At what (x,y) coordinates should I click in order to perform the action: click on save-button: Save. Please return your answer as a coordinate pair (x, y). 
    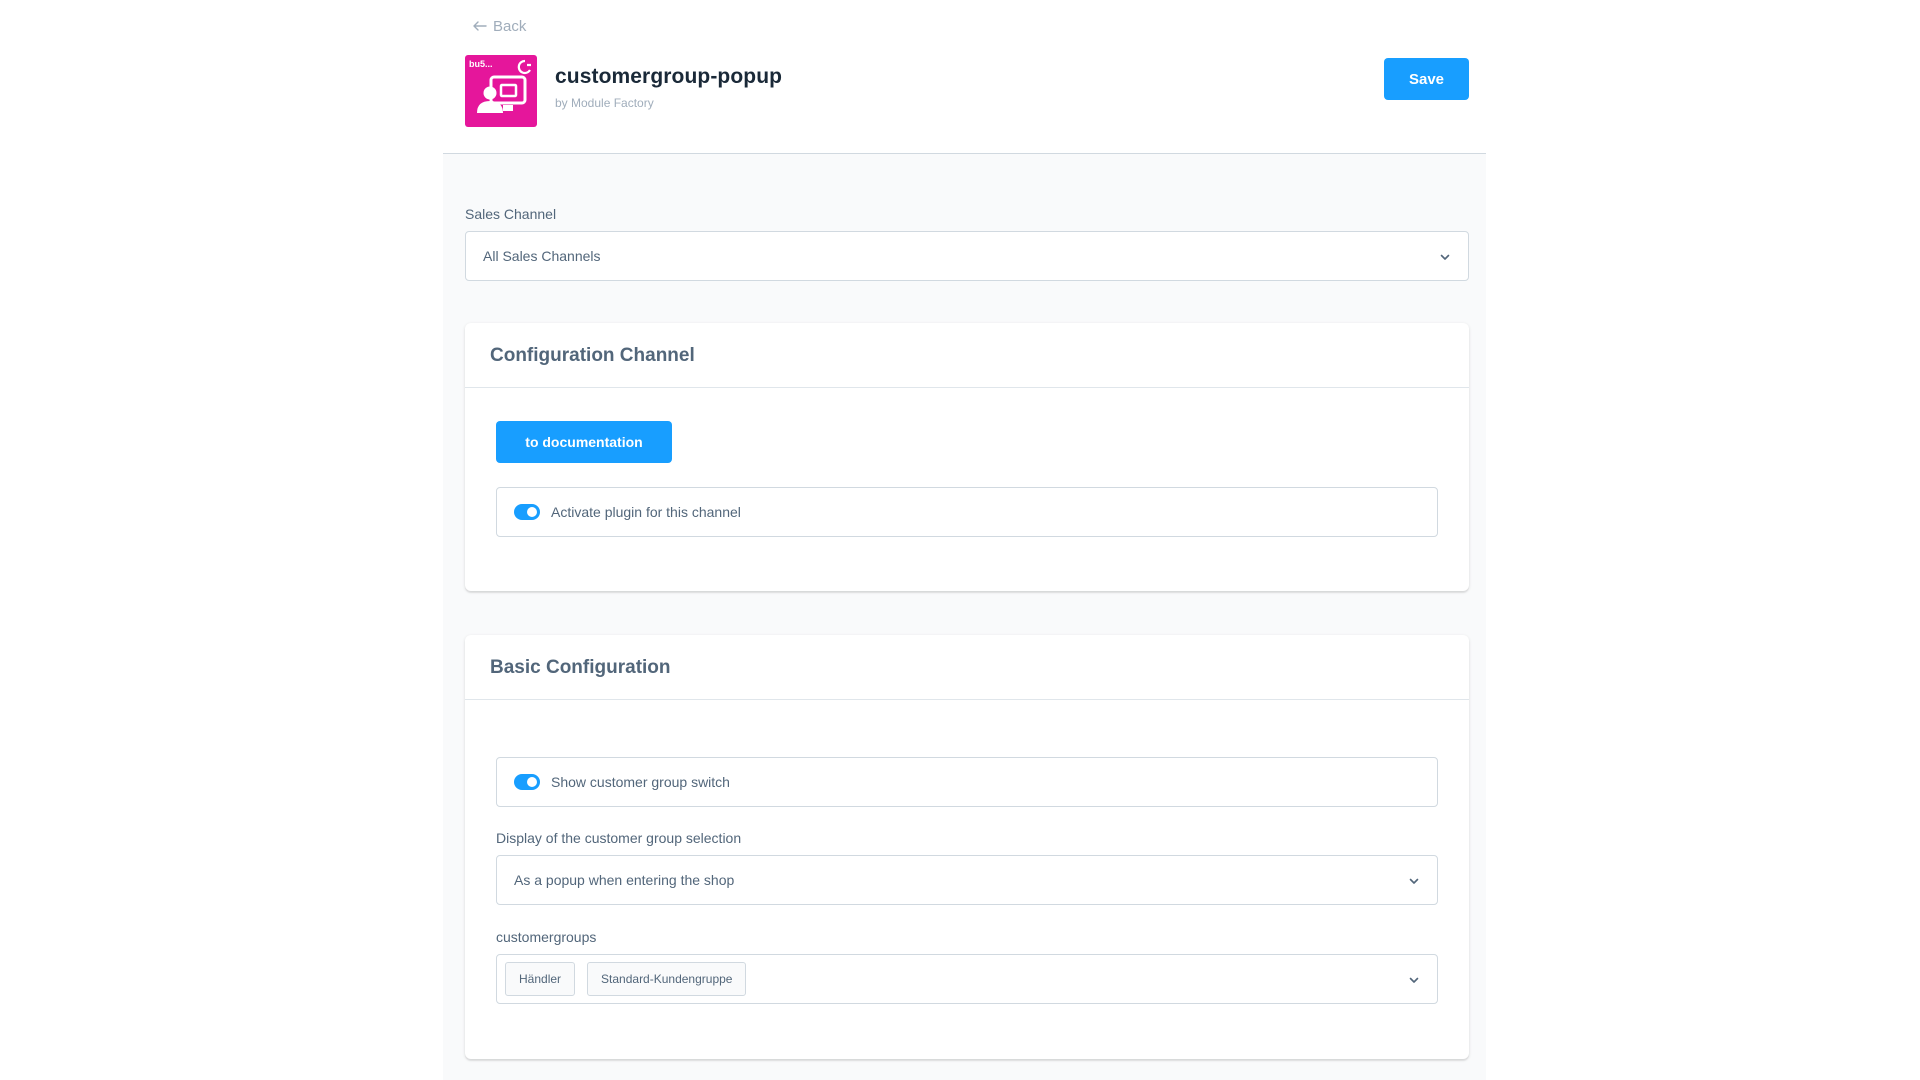
    Looking at the image, I should click on (1426, 79).